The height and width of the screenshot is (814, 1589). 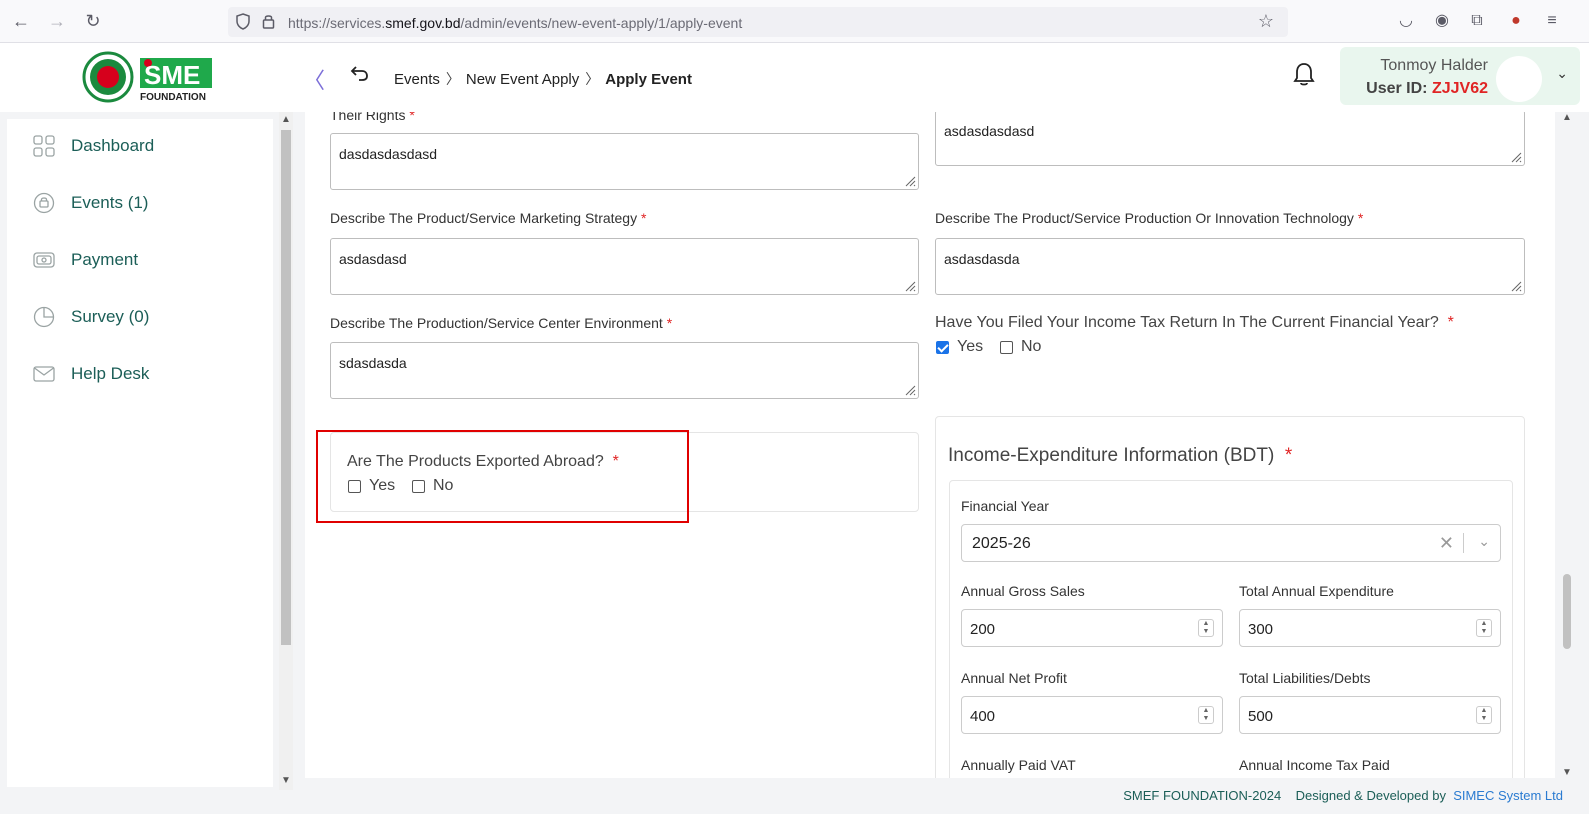 What do you see at coordinates (1005, 506) in the screenshot?
I see `financial-year-label: Financial Year` at bounding box center [1005, 506].